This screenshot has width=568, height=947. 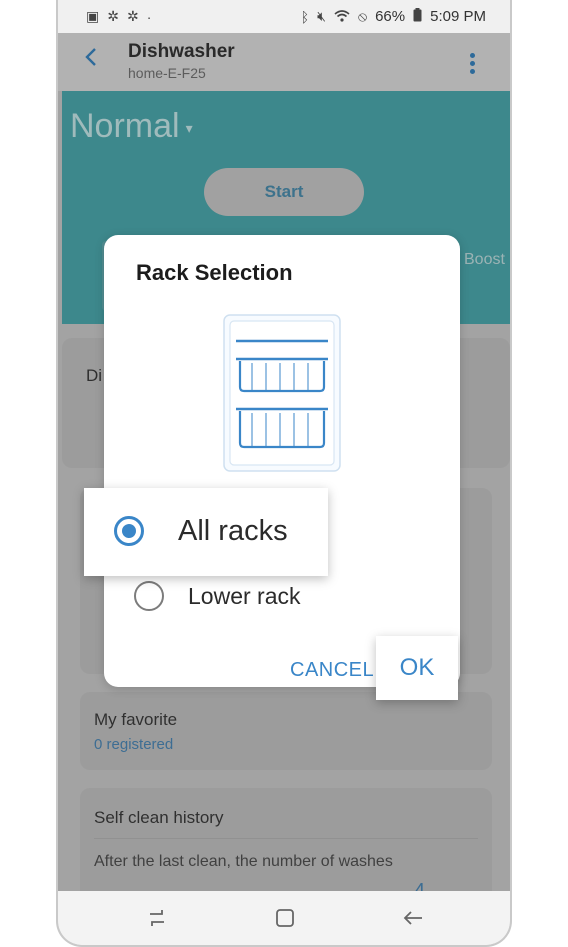 I want to click on self-clean-title: Self clean history, so click(x=159, y=817).